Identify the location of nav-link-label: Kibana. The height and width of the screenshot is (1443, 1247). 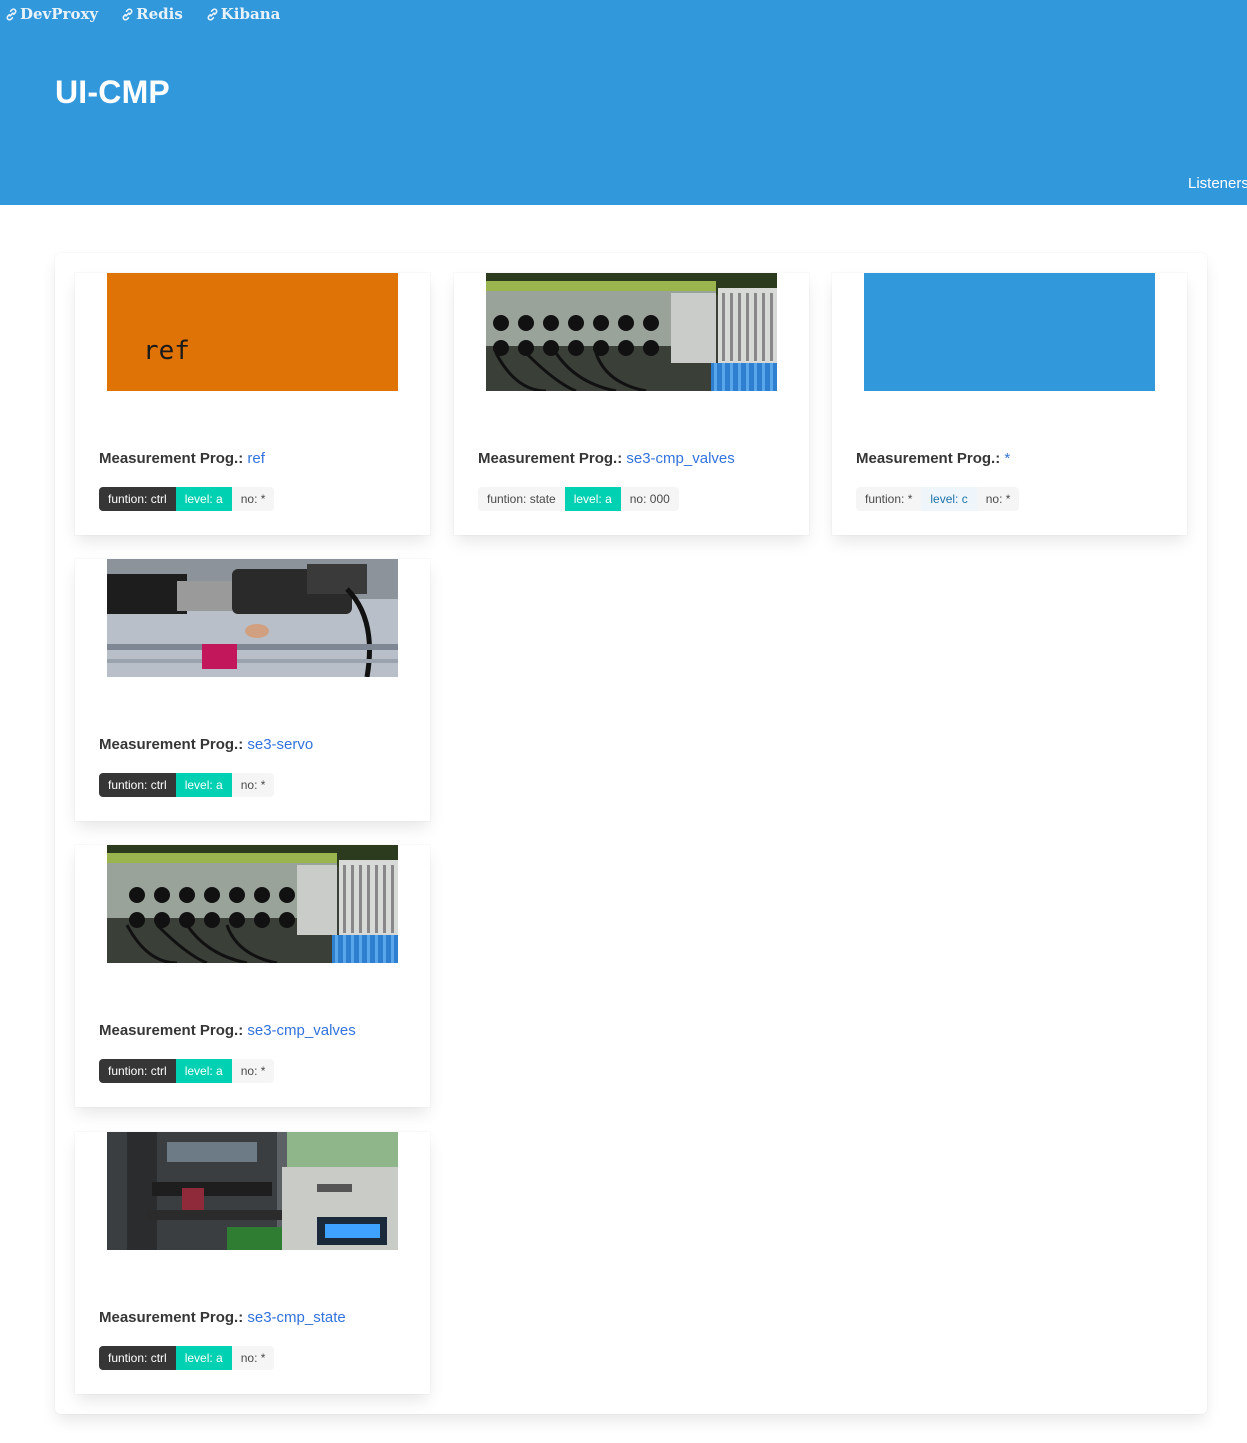
(250, 14).